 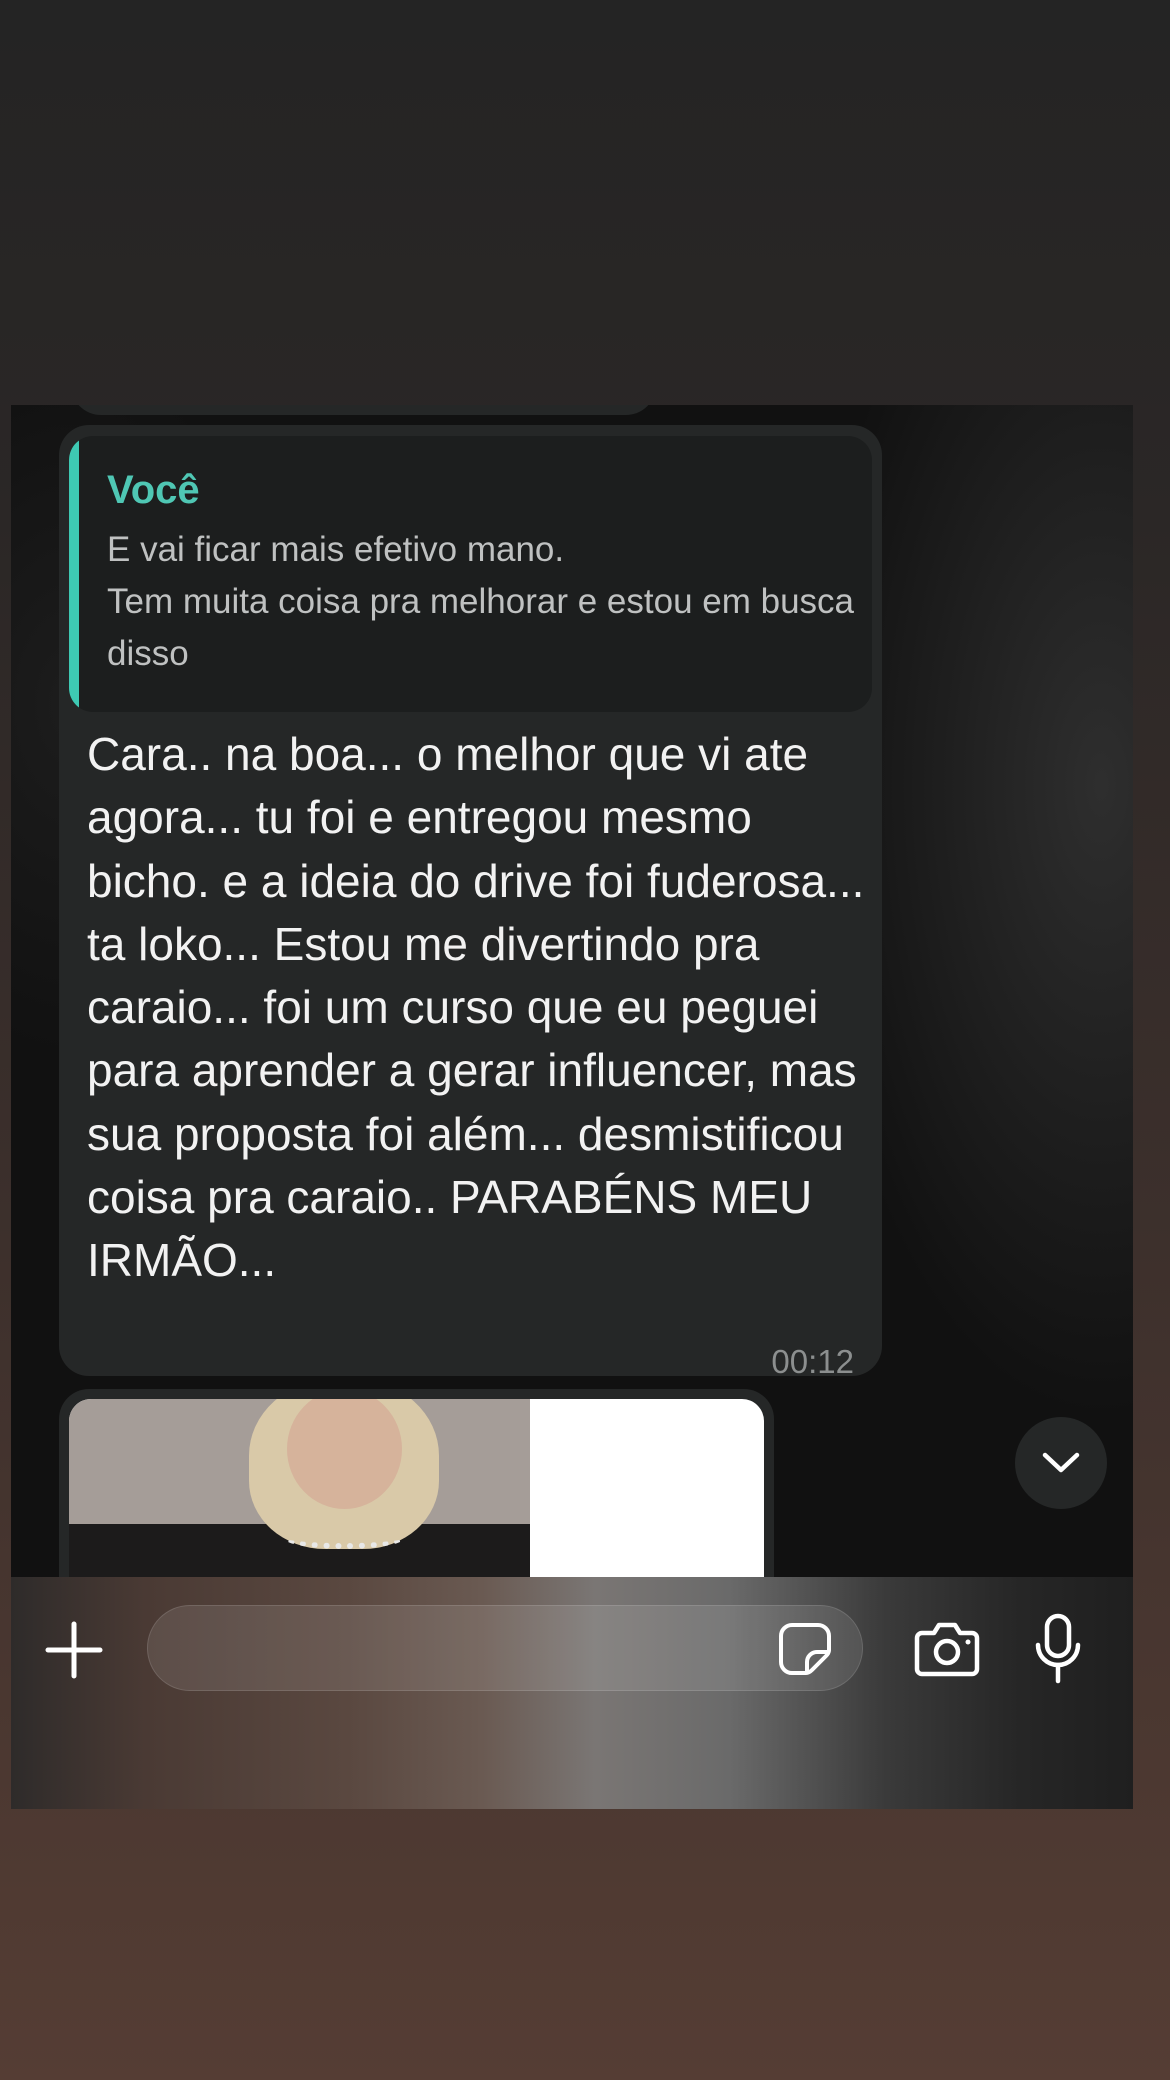 What do you see at coordinates (505, 1648) in the screenshot?
I see `message-input` at bounding box center [505, 1648].